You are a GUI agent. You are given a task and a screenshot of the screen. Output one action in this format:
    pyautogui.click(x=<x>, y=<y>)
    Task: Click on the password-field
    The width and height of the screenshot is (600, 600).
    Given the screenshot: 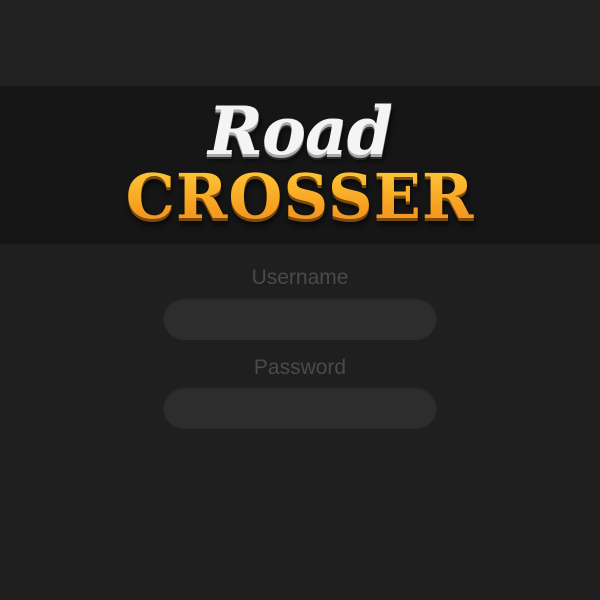 What is the action you would take?
    pyautogui.click(x=300, y=408)
    